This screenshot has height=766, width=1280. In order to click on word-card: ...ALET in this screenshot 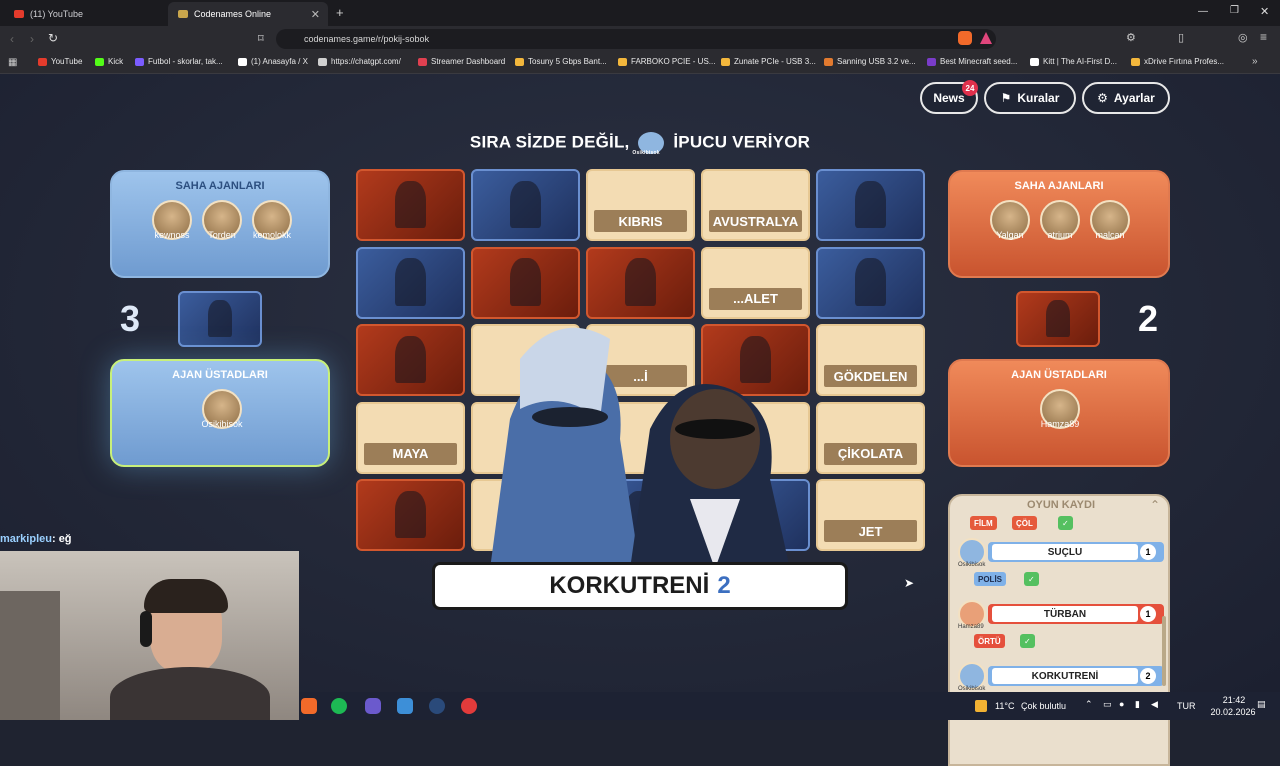, I will do `click(755, 282)`.